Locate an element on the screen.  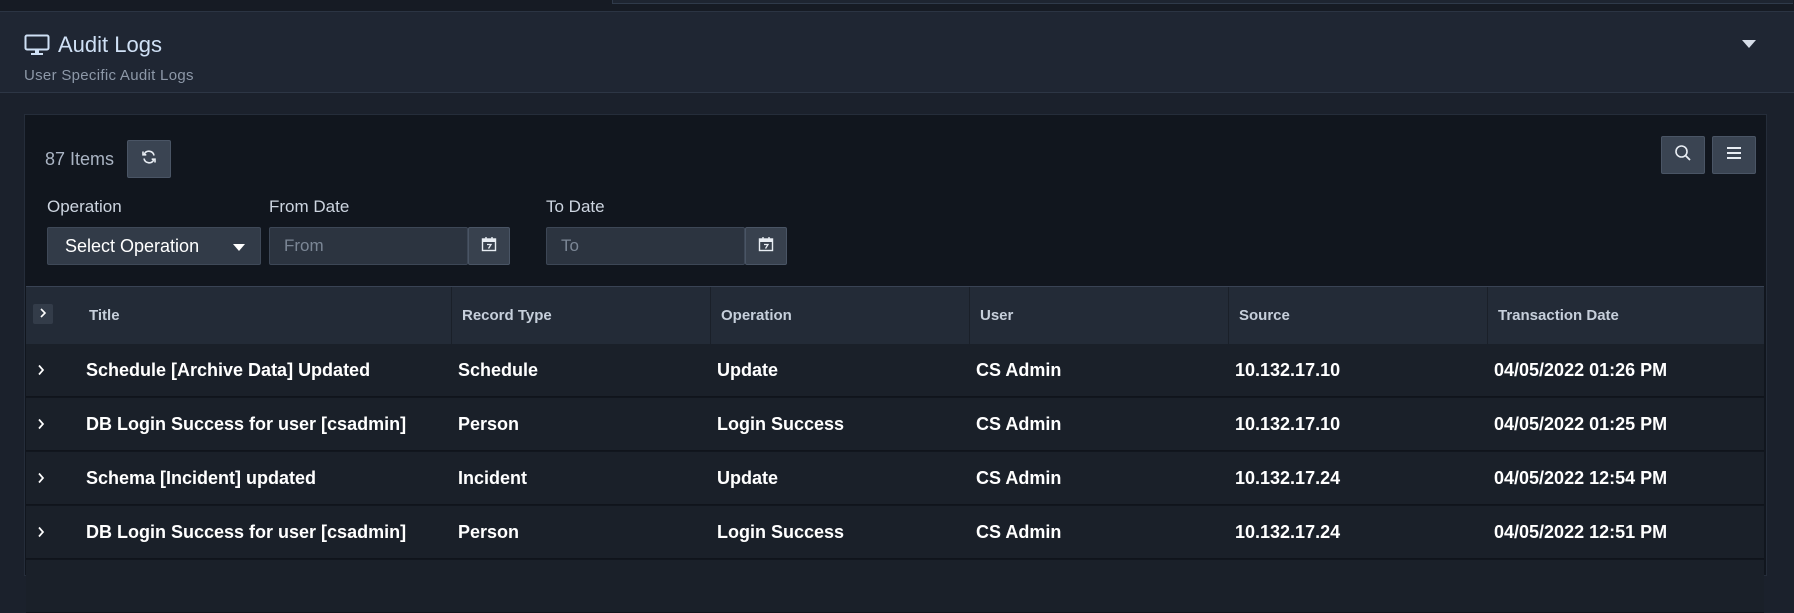
operation-label: Operation is located at coordinates (84, 206).